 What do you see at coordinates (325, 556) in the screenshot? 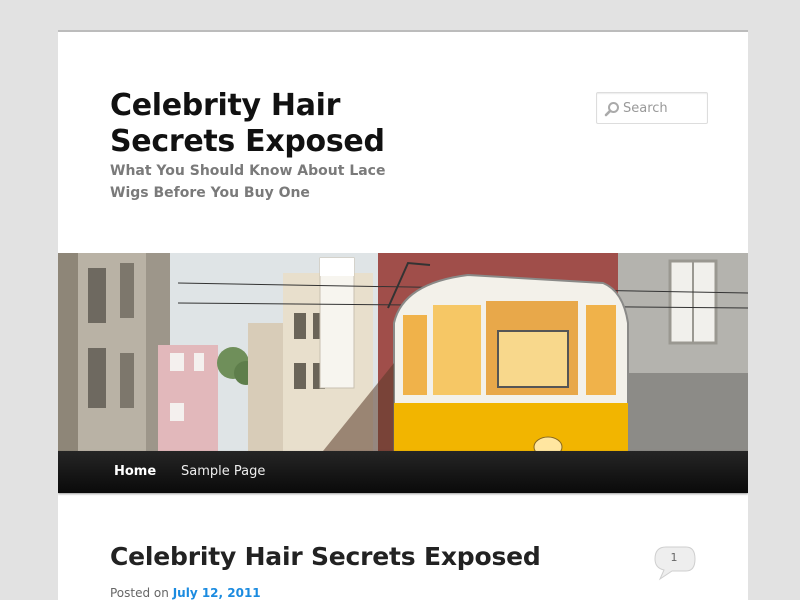
I see `entry-title: Celebrity Hair Secrets Exposed` at bounding box center [325, 556].